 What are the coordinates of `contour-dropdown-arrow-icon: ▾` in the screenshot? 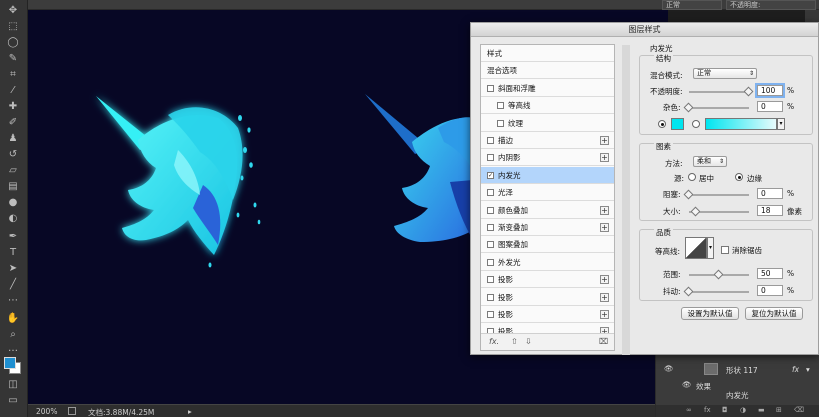 It's located at (710, 248).